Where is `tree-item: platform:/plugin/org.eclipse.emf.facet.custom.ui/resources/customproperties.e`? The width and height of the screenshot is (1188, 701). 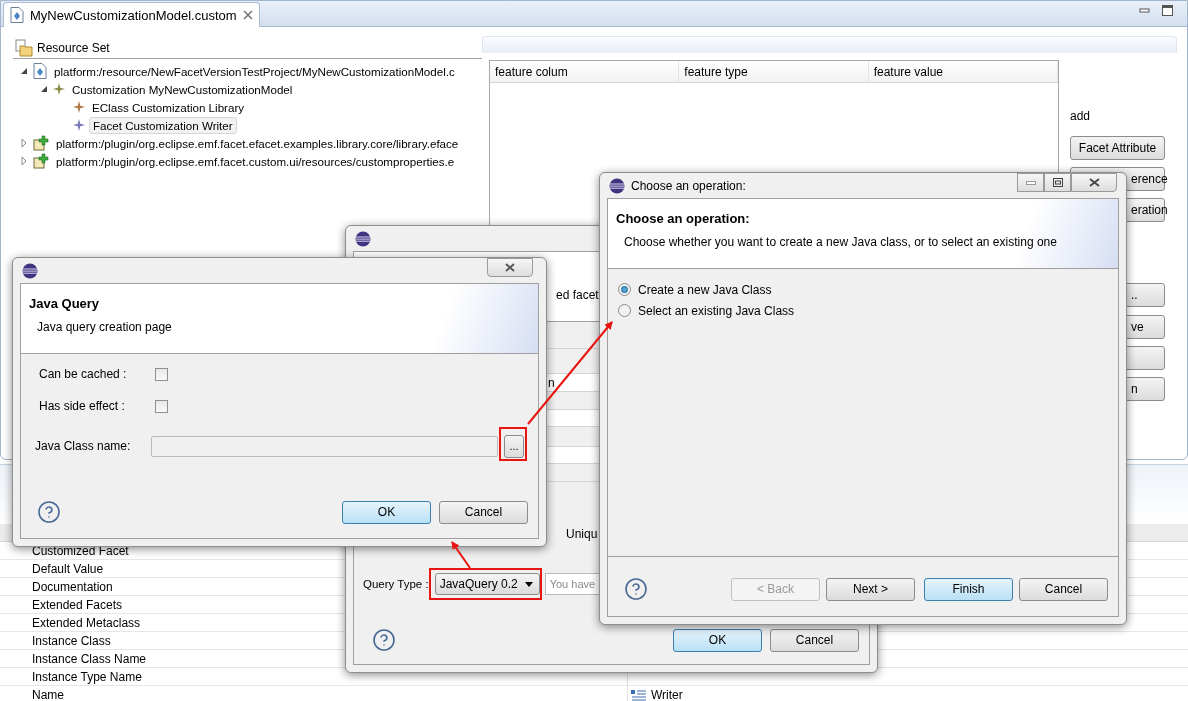 tree-item: platform:/plugin/org.eclipse.emf.facet.custom.ui/resources/customproperties.e is located at coordinates (255, 161).